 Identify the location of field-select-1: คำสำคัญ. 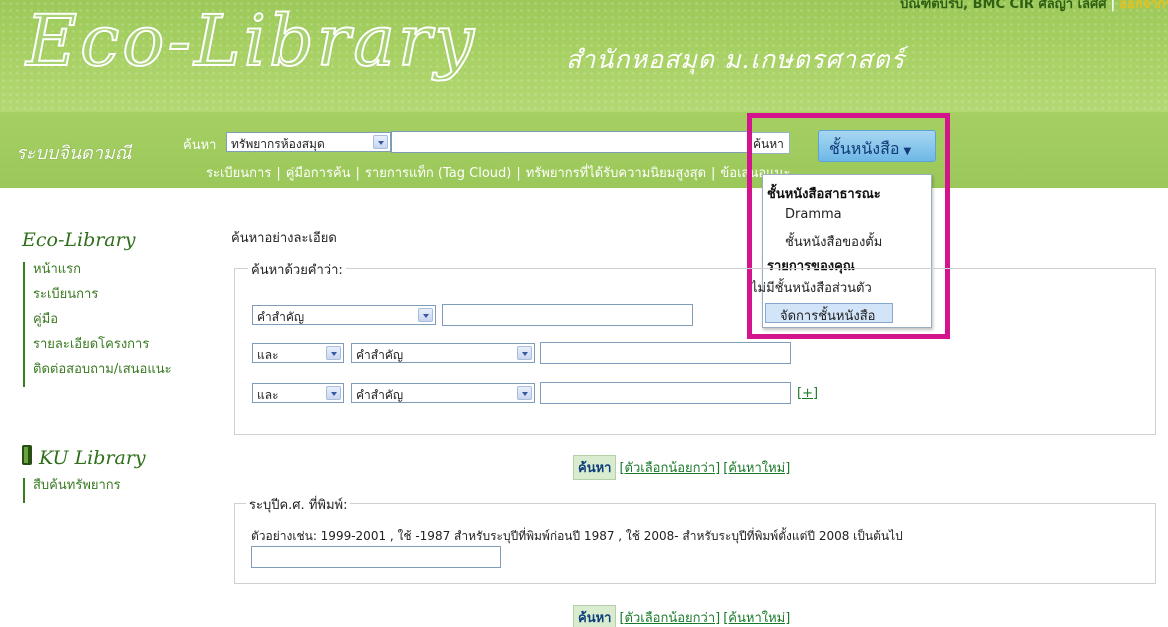
(344, 315).